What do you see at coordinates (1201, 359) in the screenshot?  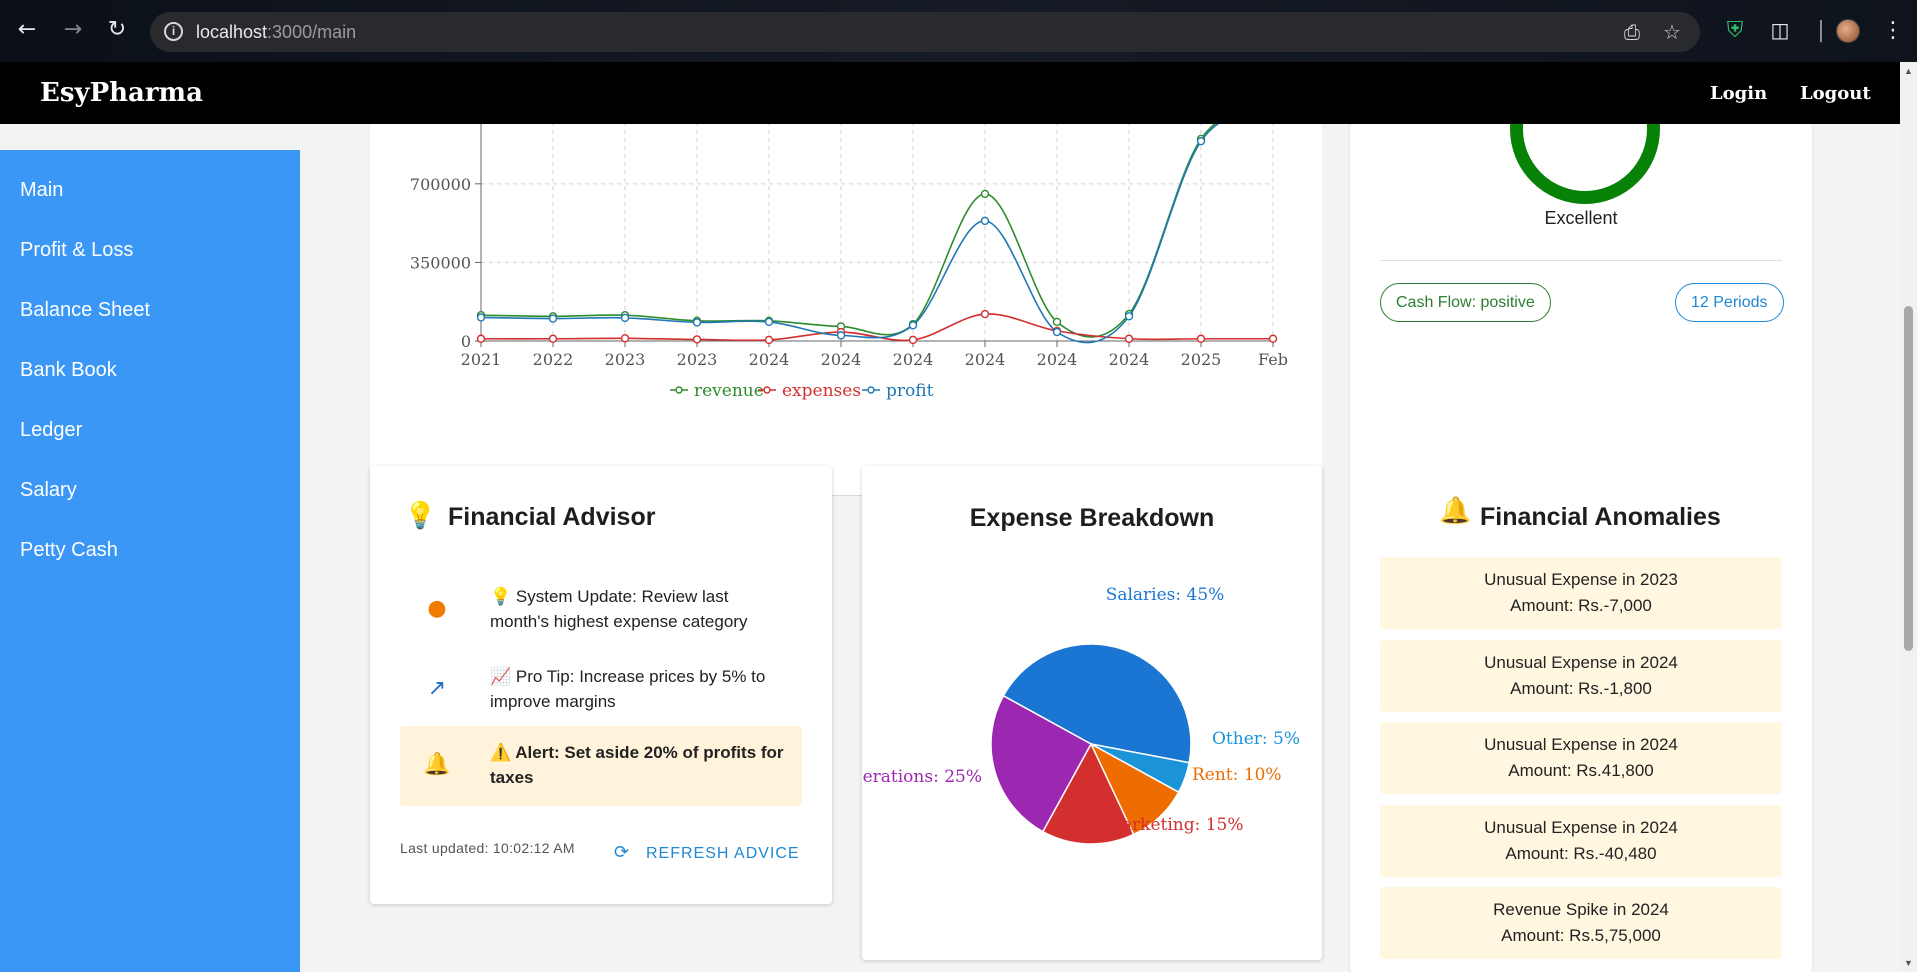 I see `x-tick-label: 2025` at bounding box center [1201, 359].